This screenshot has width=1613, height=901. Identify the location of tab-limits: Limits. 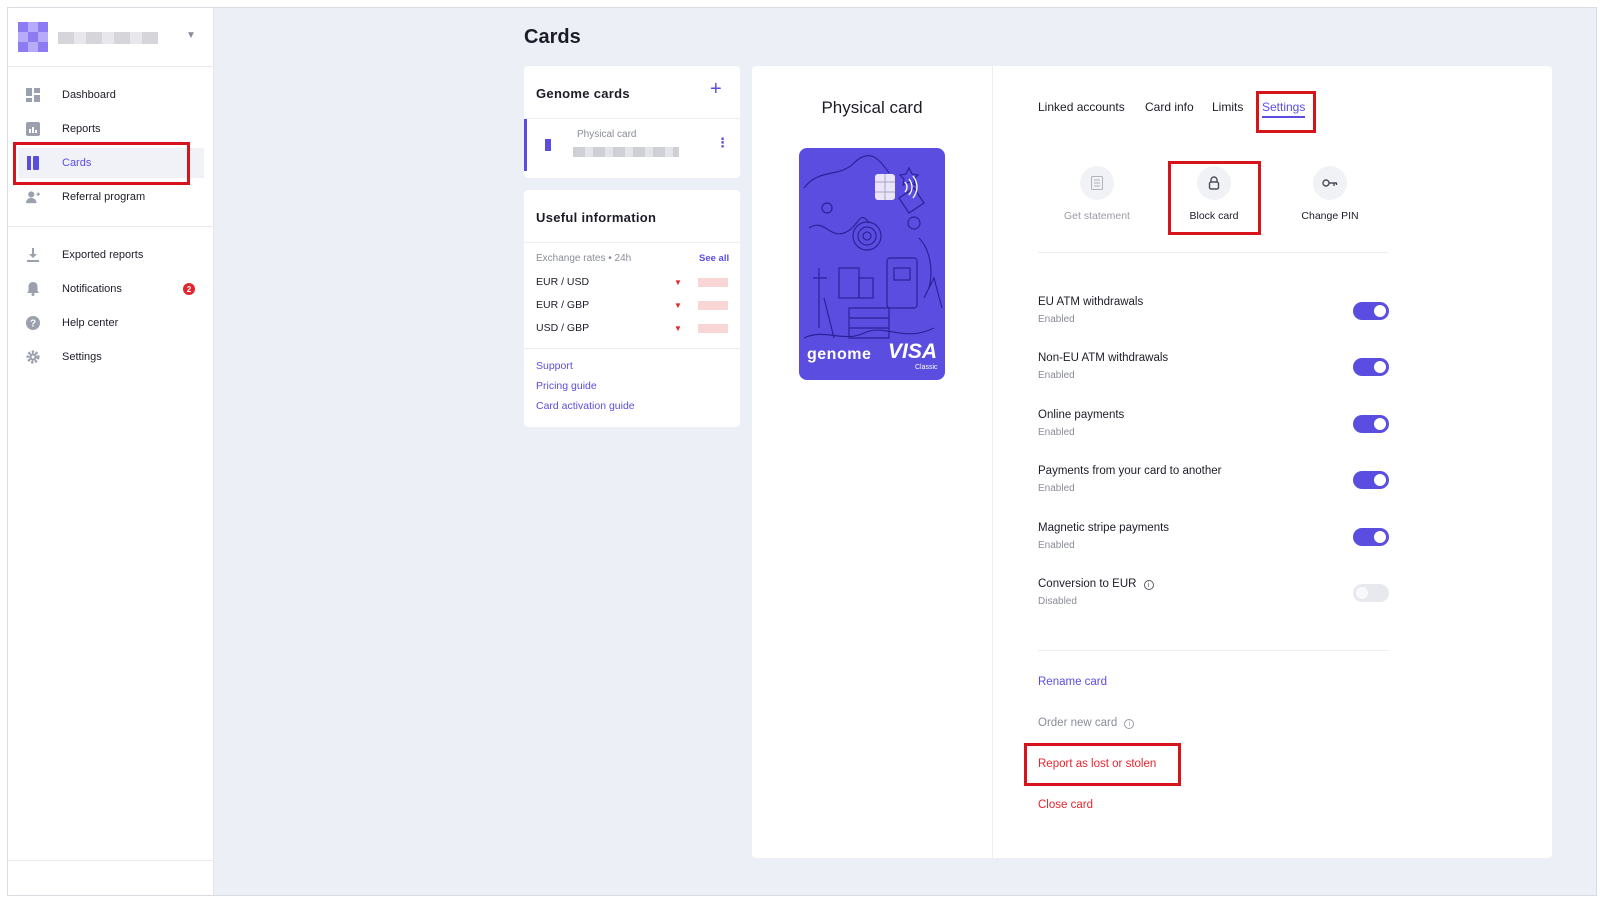
(1227, 107).